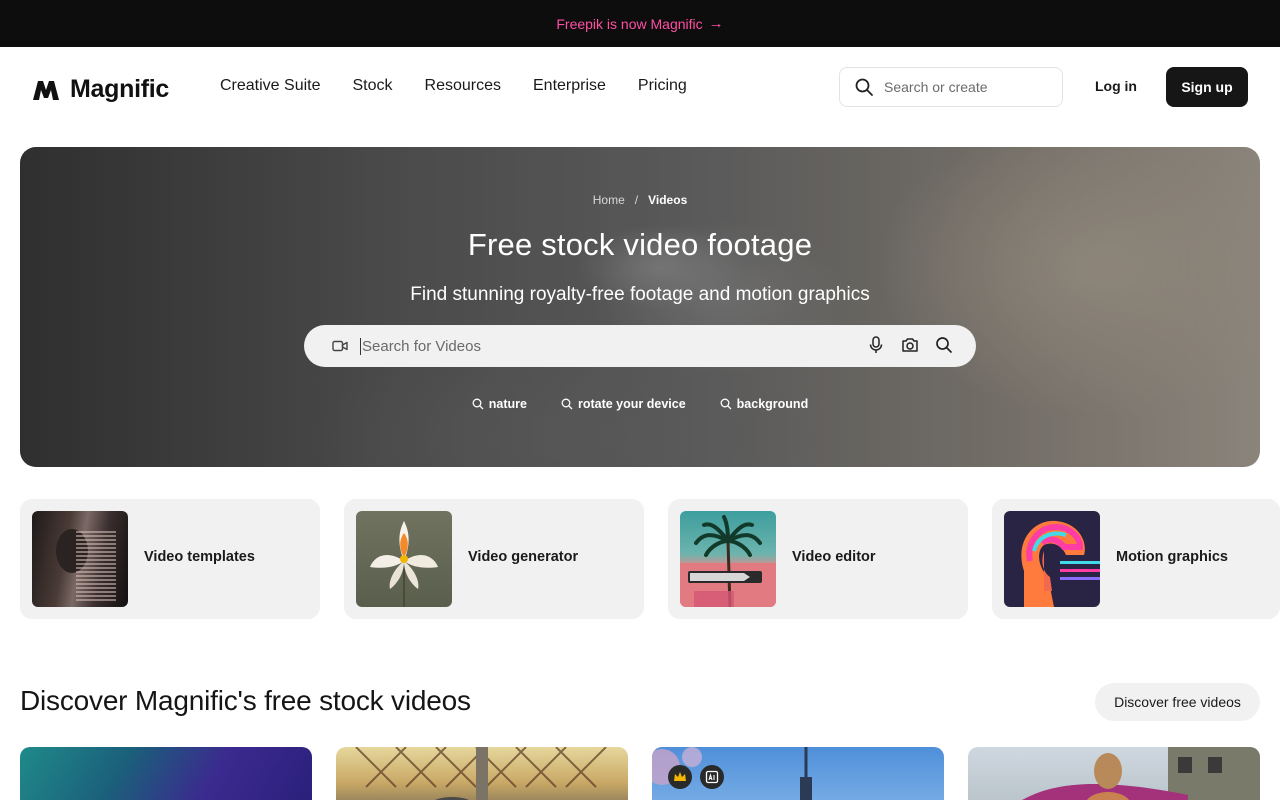  Describe the element at coordinates (340, 346) in the screenshot. I see `video-camera-icon` at that location.